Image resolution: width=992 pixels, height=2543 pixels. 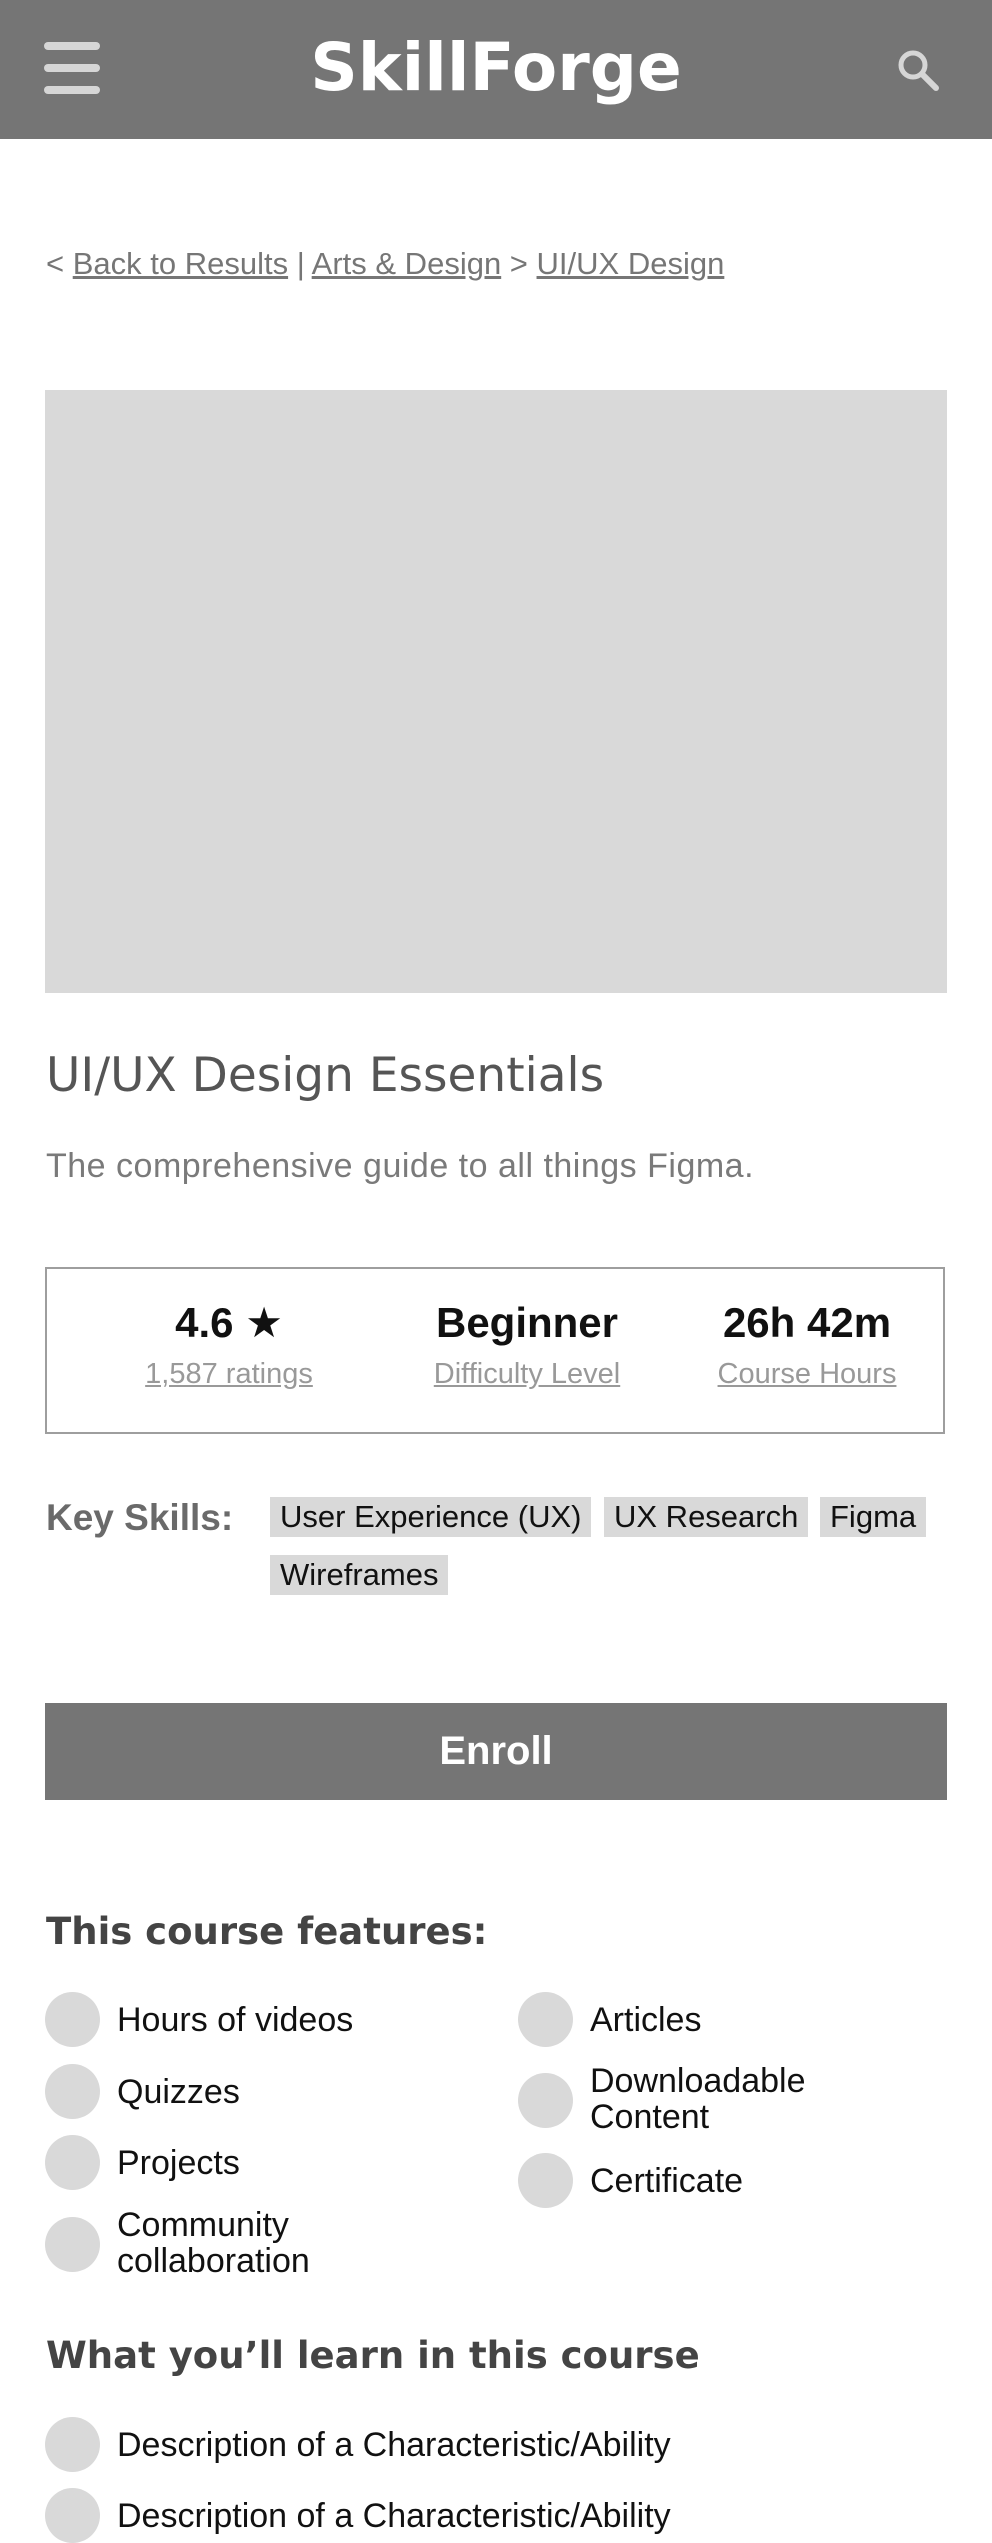 I want to click on feature-label: Quizzes, so click(x=178, y=2092).